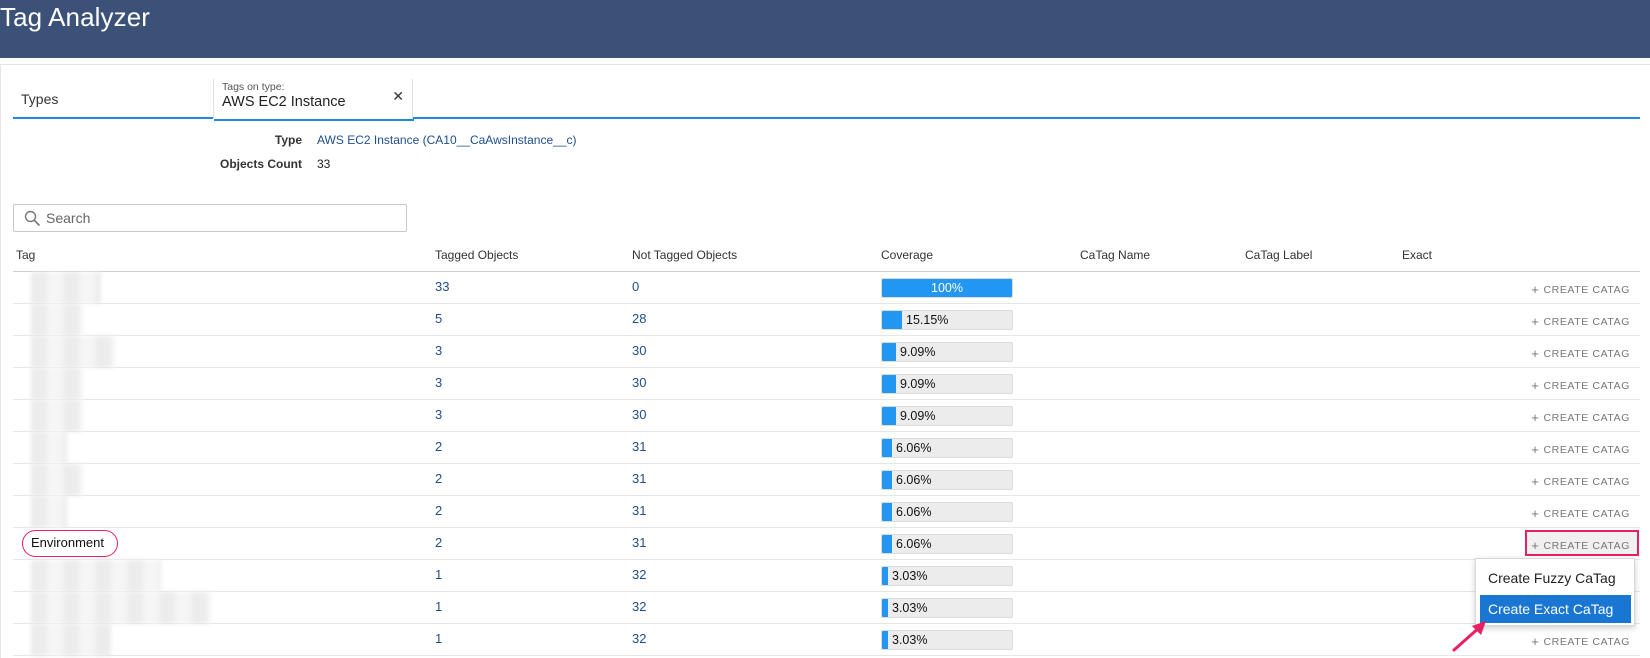  I want to click on coverage-bar: 100%, so click(947, 288).